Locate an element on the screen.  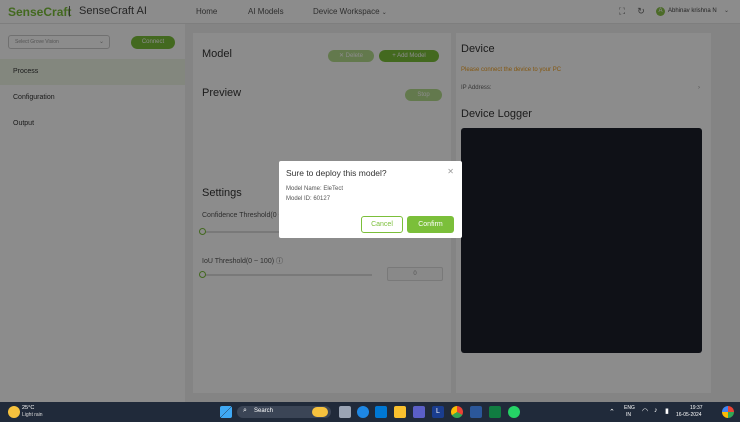
weather-description: Light rain is located at coordinates (32, 415).